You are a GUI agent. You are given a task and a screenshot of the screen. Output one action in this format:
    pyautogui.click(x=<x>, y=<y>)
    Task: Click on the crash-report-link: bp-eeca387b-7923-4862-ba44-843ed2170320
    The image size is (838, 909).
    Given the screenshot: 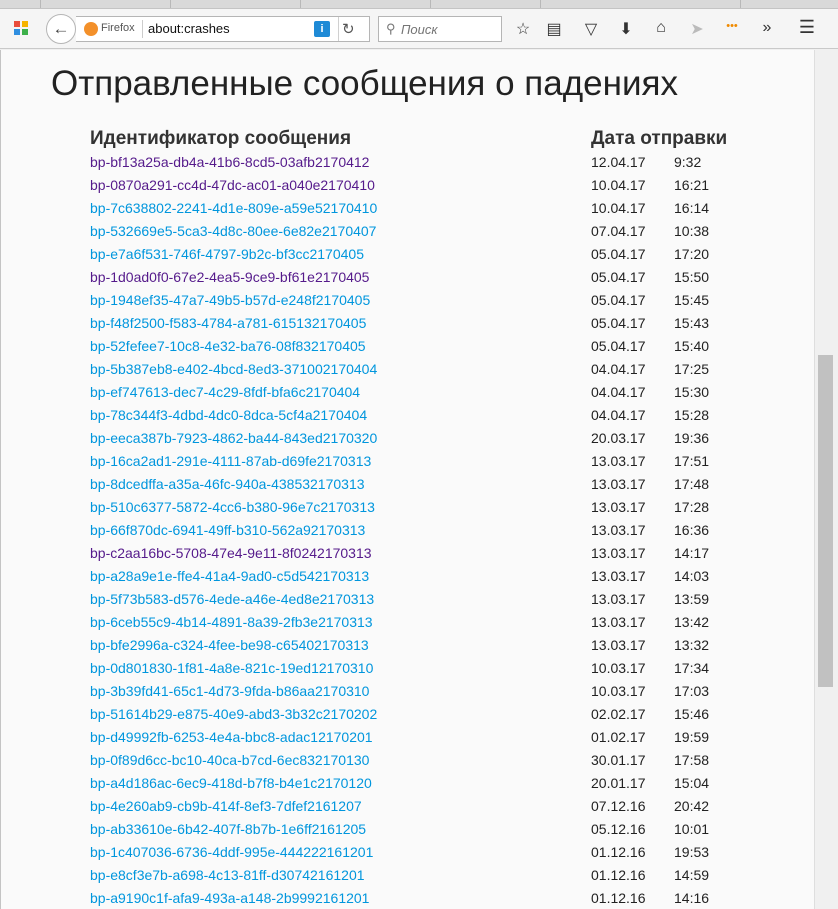 What is the action you would take?
    pyautogui.click(x=233, y=438)
    